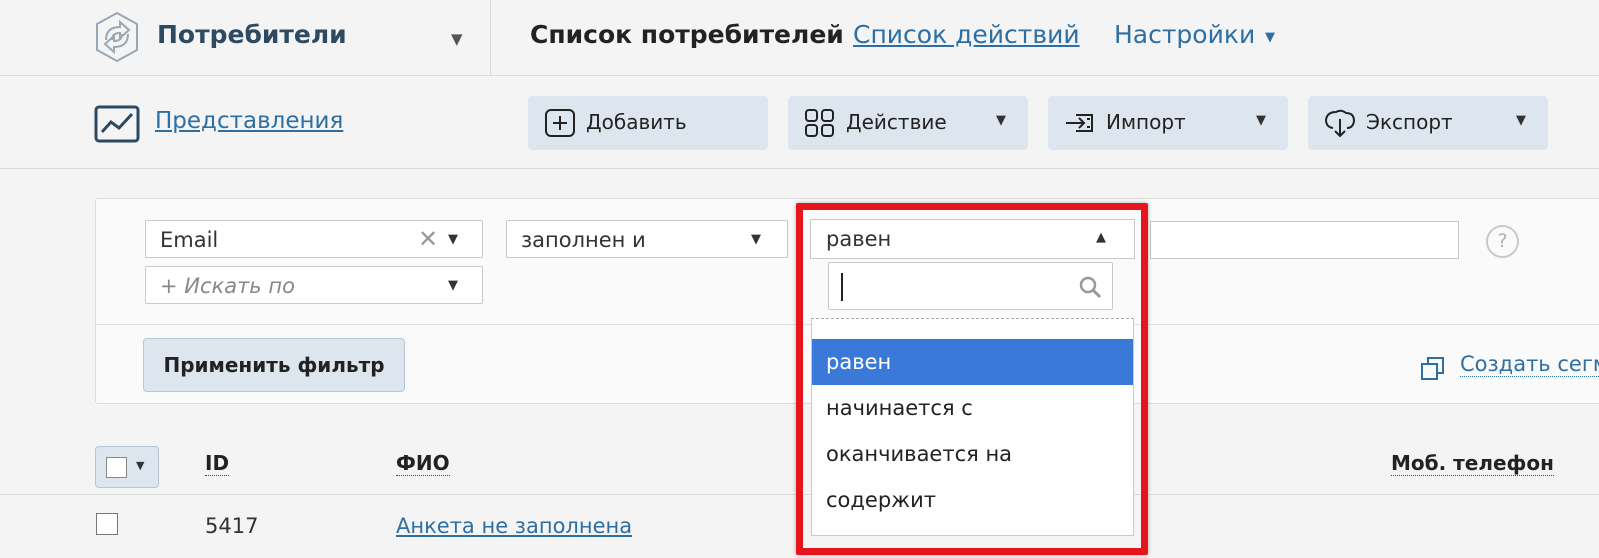 The width and height of the screenshot is (1599, 558). I want to click on field-caret-icon: ▼, so click(453, 239).